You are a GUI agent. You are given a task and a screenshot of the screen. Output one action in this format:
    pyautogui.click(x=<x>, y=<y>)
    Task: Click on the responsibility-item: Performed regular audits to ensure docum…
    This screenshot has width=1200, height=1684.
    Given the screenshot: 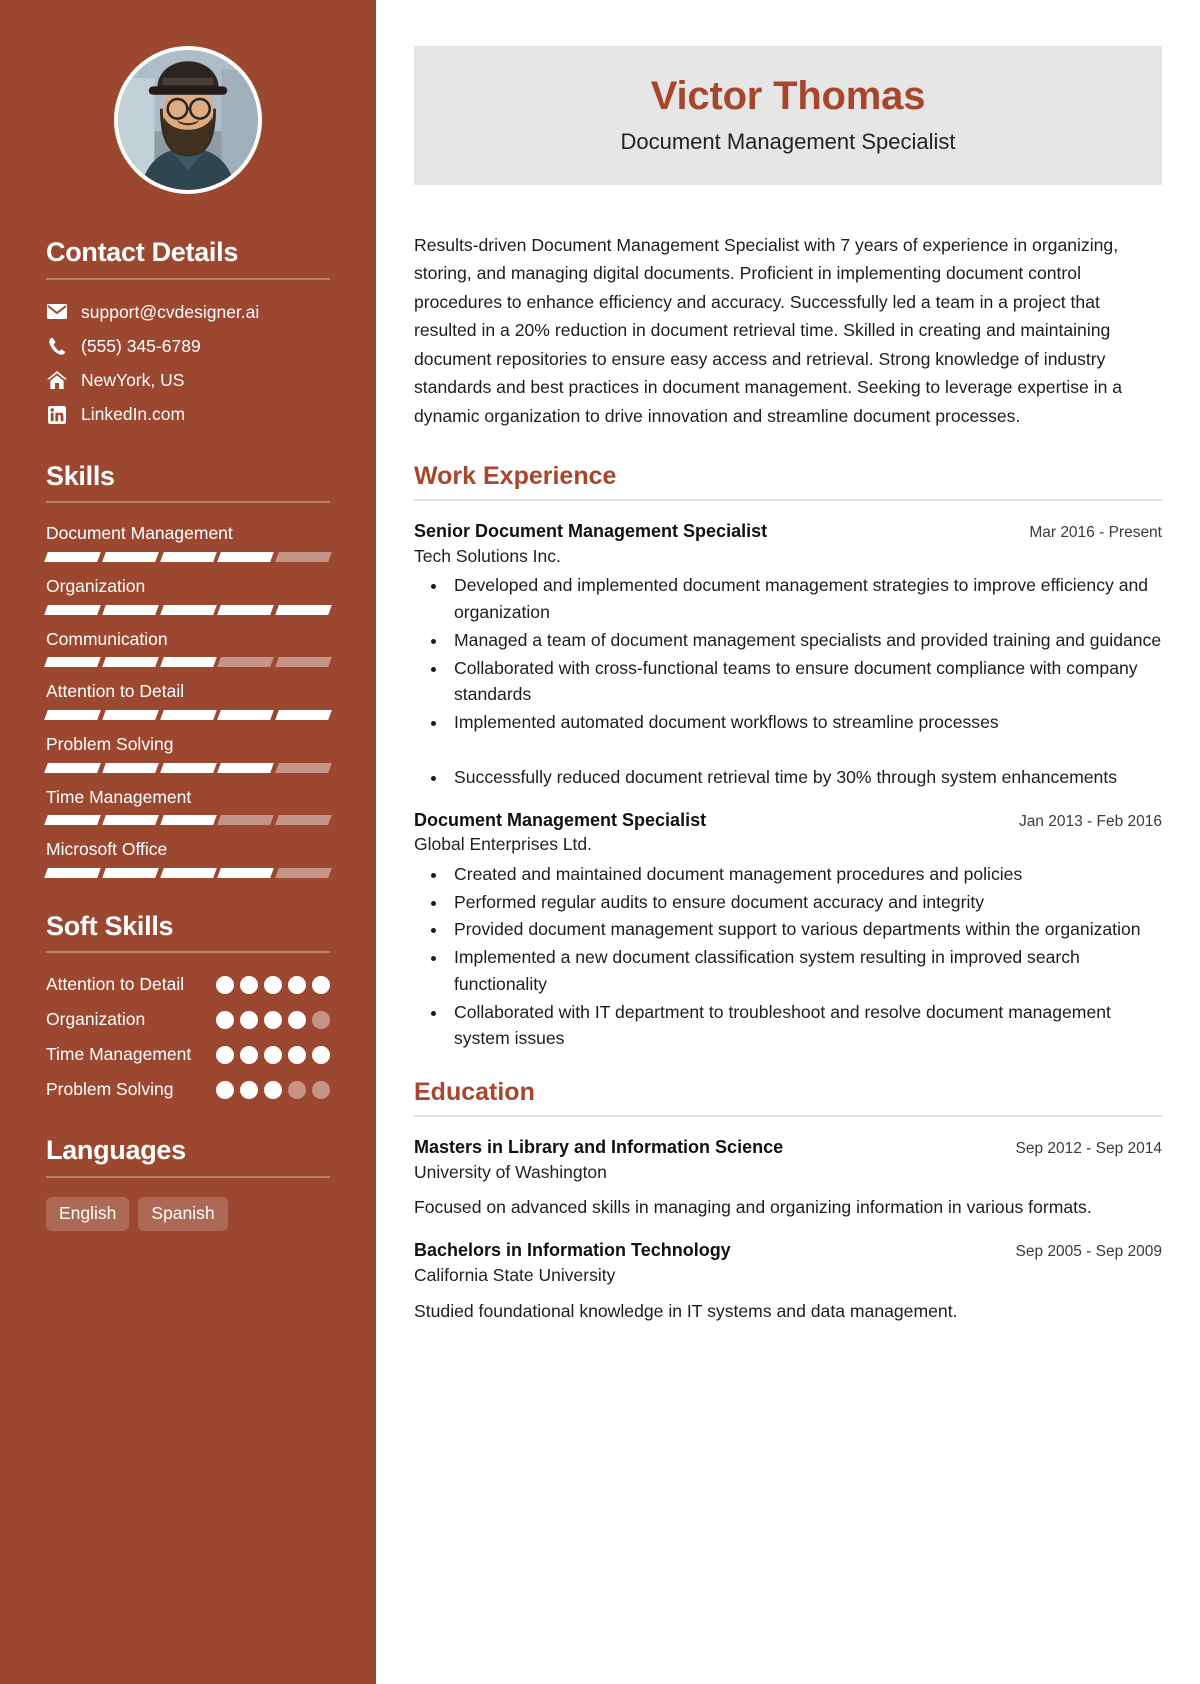 What is the action you would take?
    pyautogui.click(x=805, y=902)
    